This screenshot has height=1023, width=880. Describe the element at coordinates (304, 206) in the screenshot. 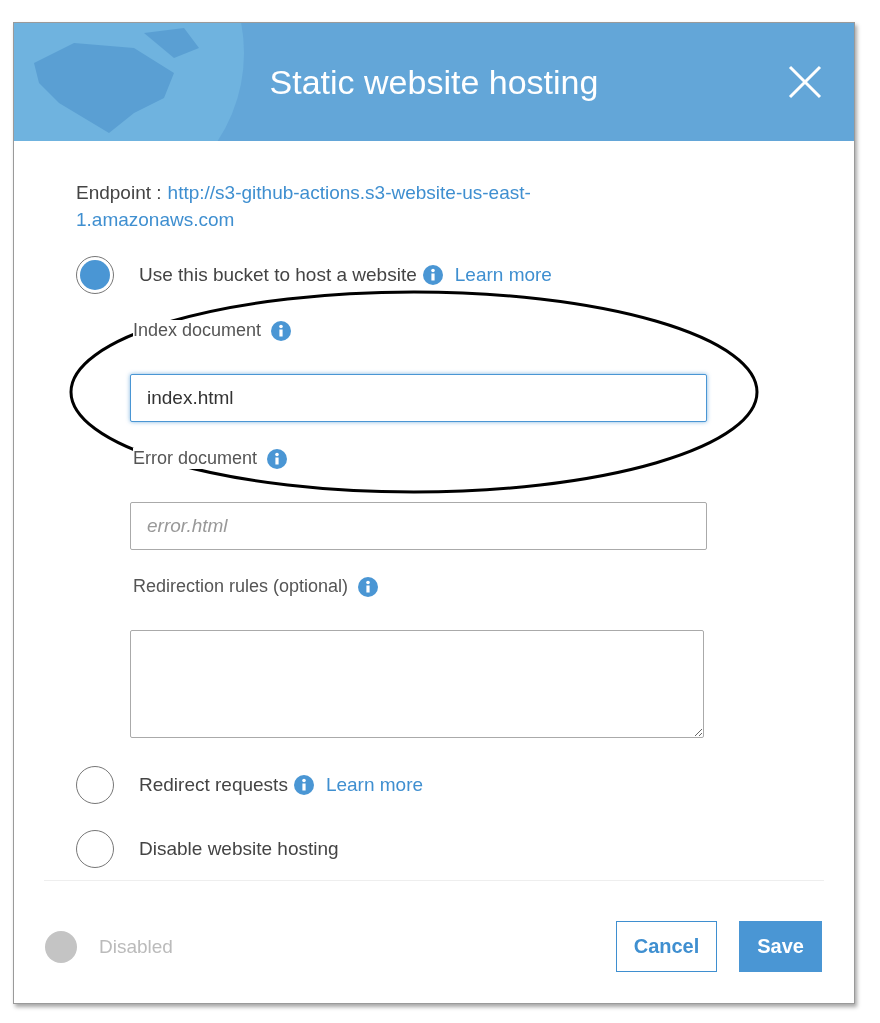

I see `endpoint-text: Endpoint : http://s3-github-actions.s3-website-us-east-1.amazonaws.com` at that location.